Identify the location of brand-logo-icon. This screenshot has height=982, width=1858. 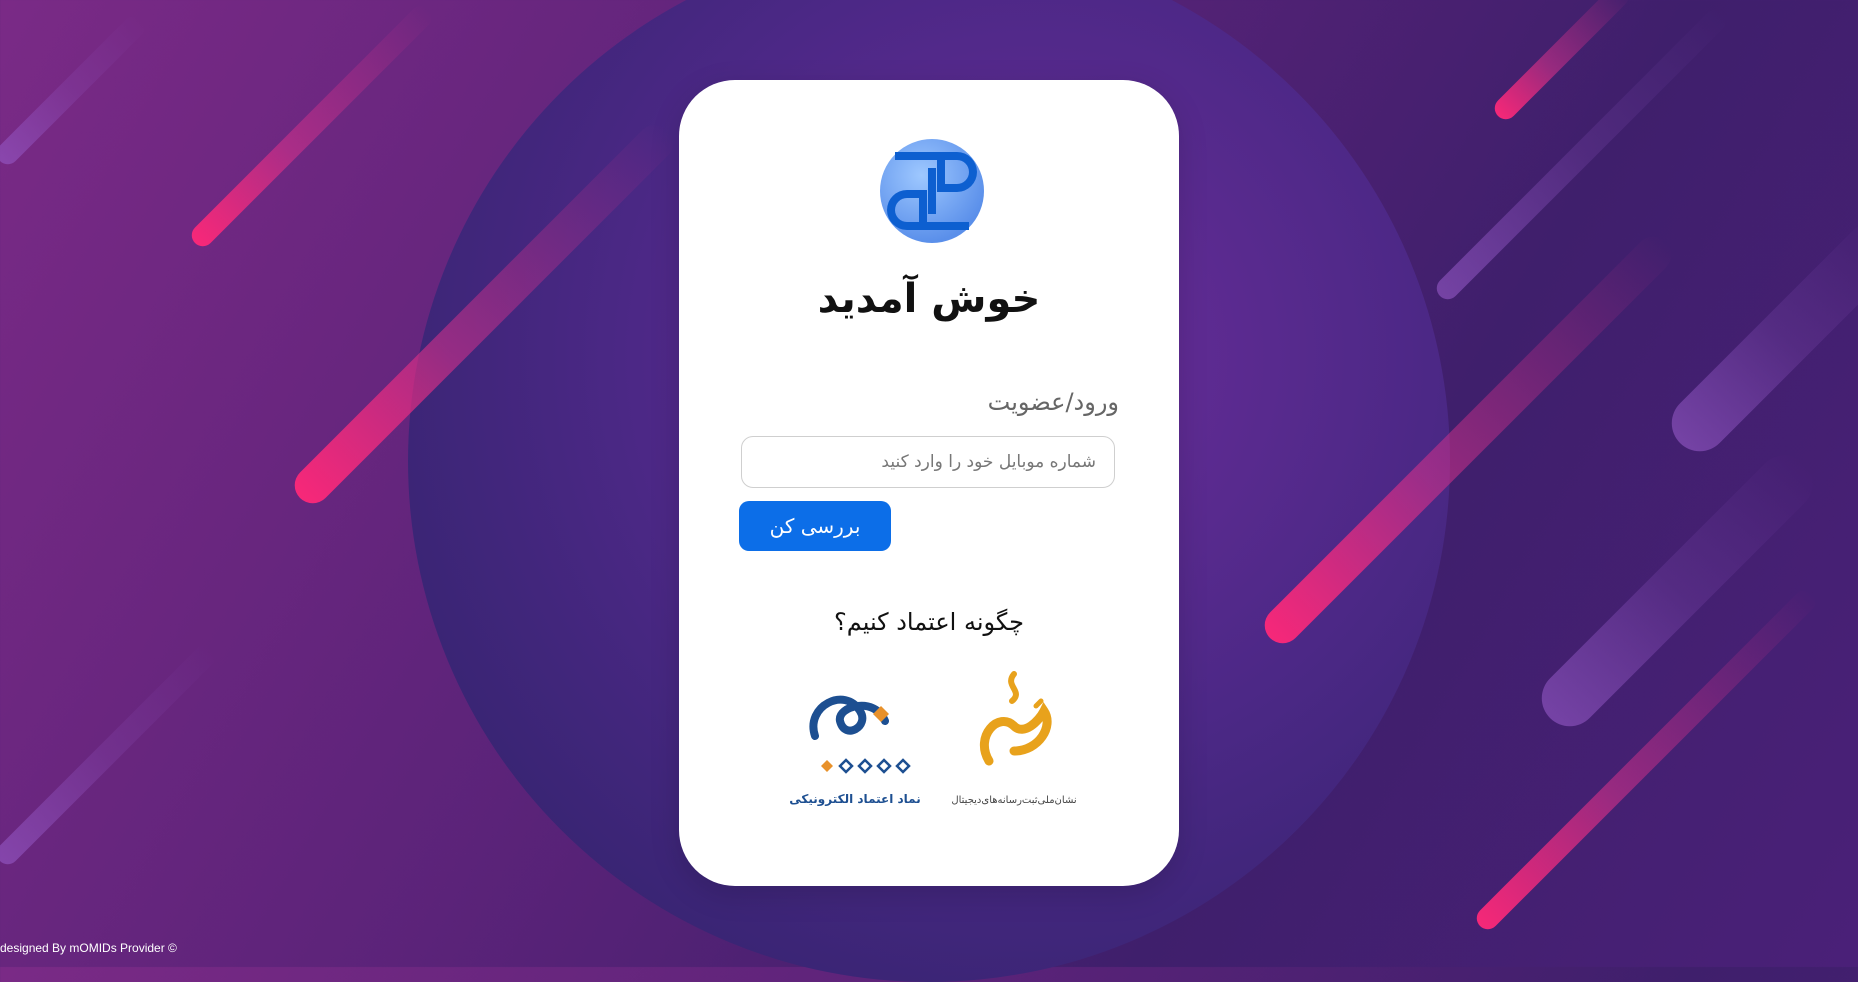
(932, 191).